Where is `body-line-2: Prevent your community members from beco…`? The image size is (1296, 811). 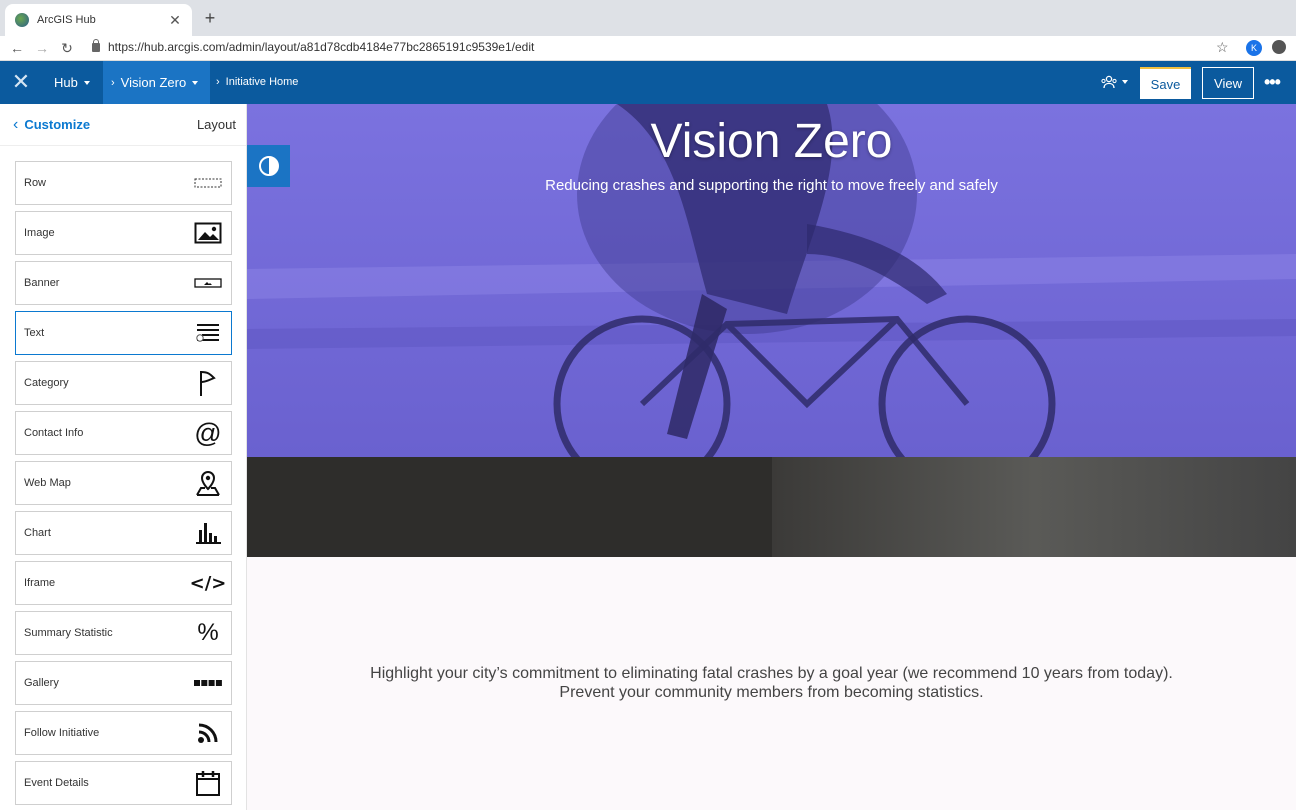
body-line-2: Prevent your community members from beco… is located at coordinates (771, 692).